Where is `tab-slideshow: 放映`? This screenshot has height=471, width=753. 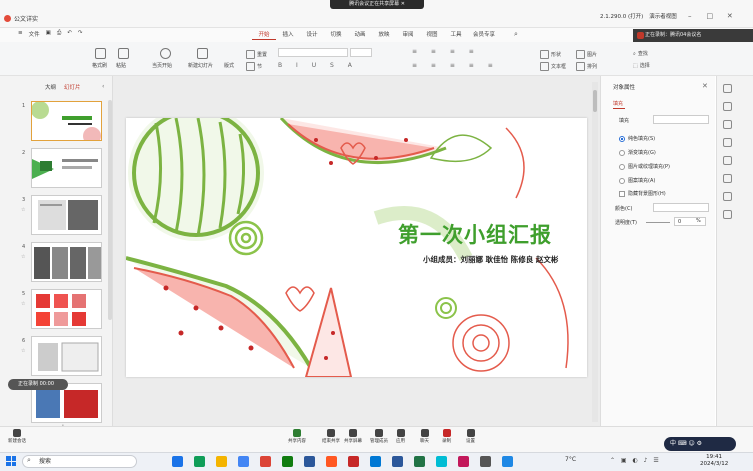
tab-slideshow: 放映 is located at coordinates (384, 35).